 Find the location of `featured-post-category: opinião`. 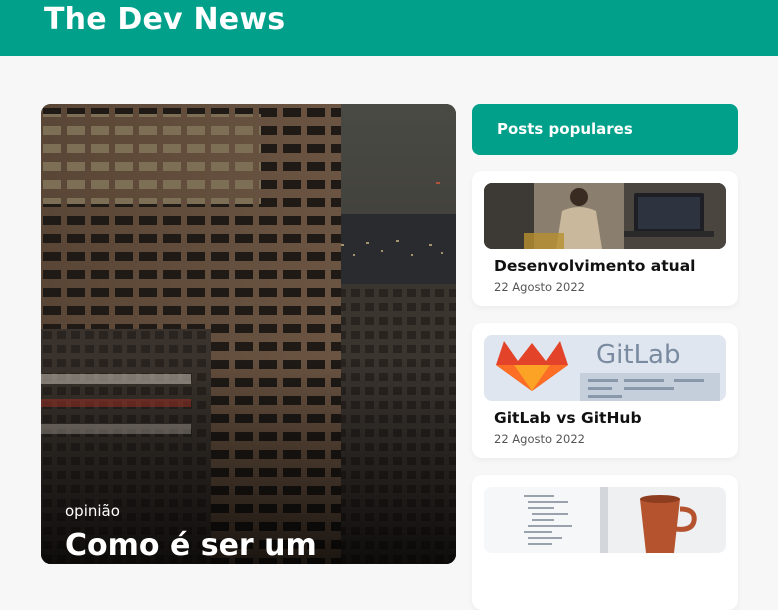

featured-post-category: opinião is located at coordinates (92, 511).